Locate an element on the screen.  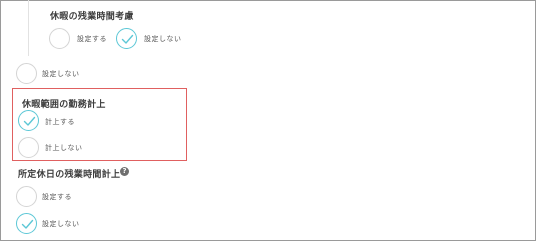
radio-leave-range-count is located at coordinates (28, 120).